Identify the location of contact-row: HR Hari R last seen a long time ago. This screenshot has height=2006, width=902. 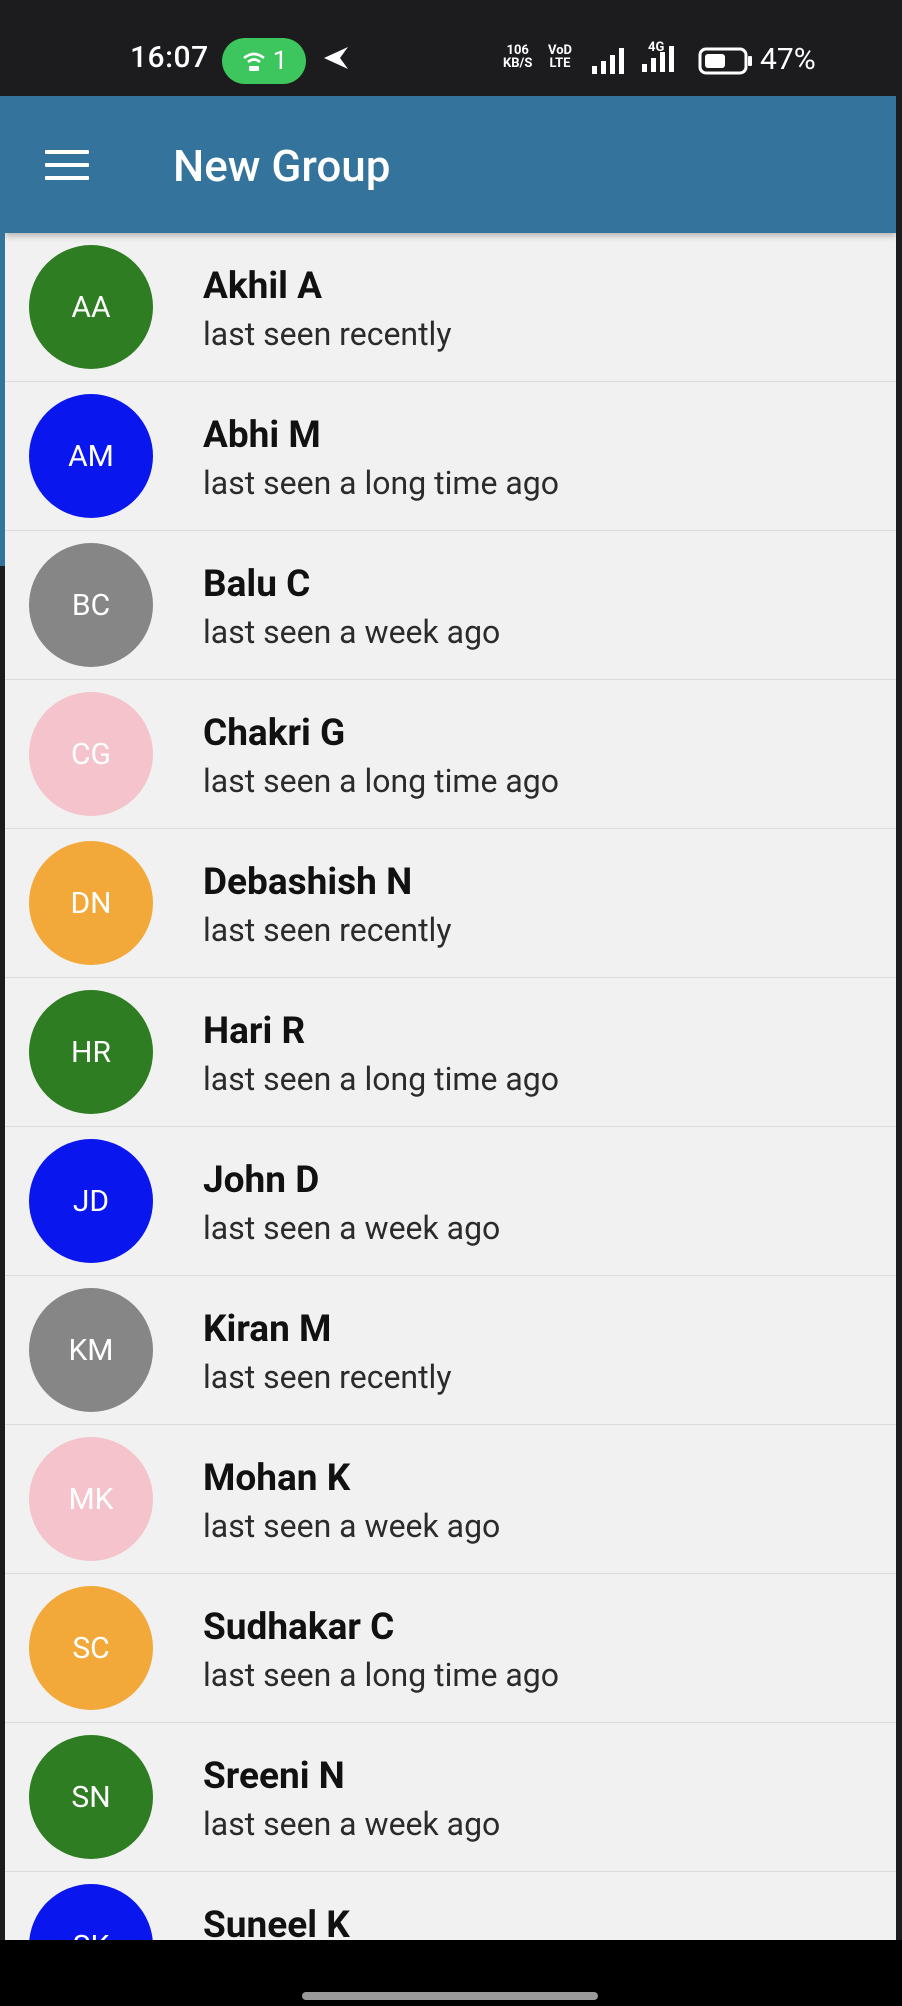
(450, 1052).